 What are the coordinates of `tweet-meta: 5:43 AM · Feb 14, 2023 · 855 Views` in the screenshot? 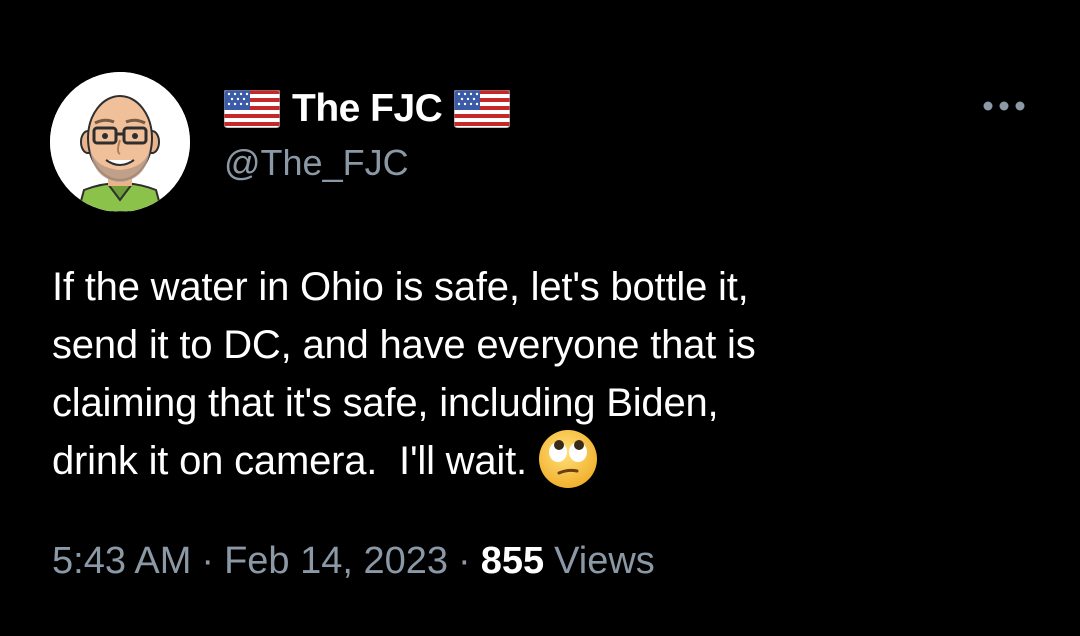 It's located at (353, 561).